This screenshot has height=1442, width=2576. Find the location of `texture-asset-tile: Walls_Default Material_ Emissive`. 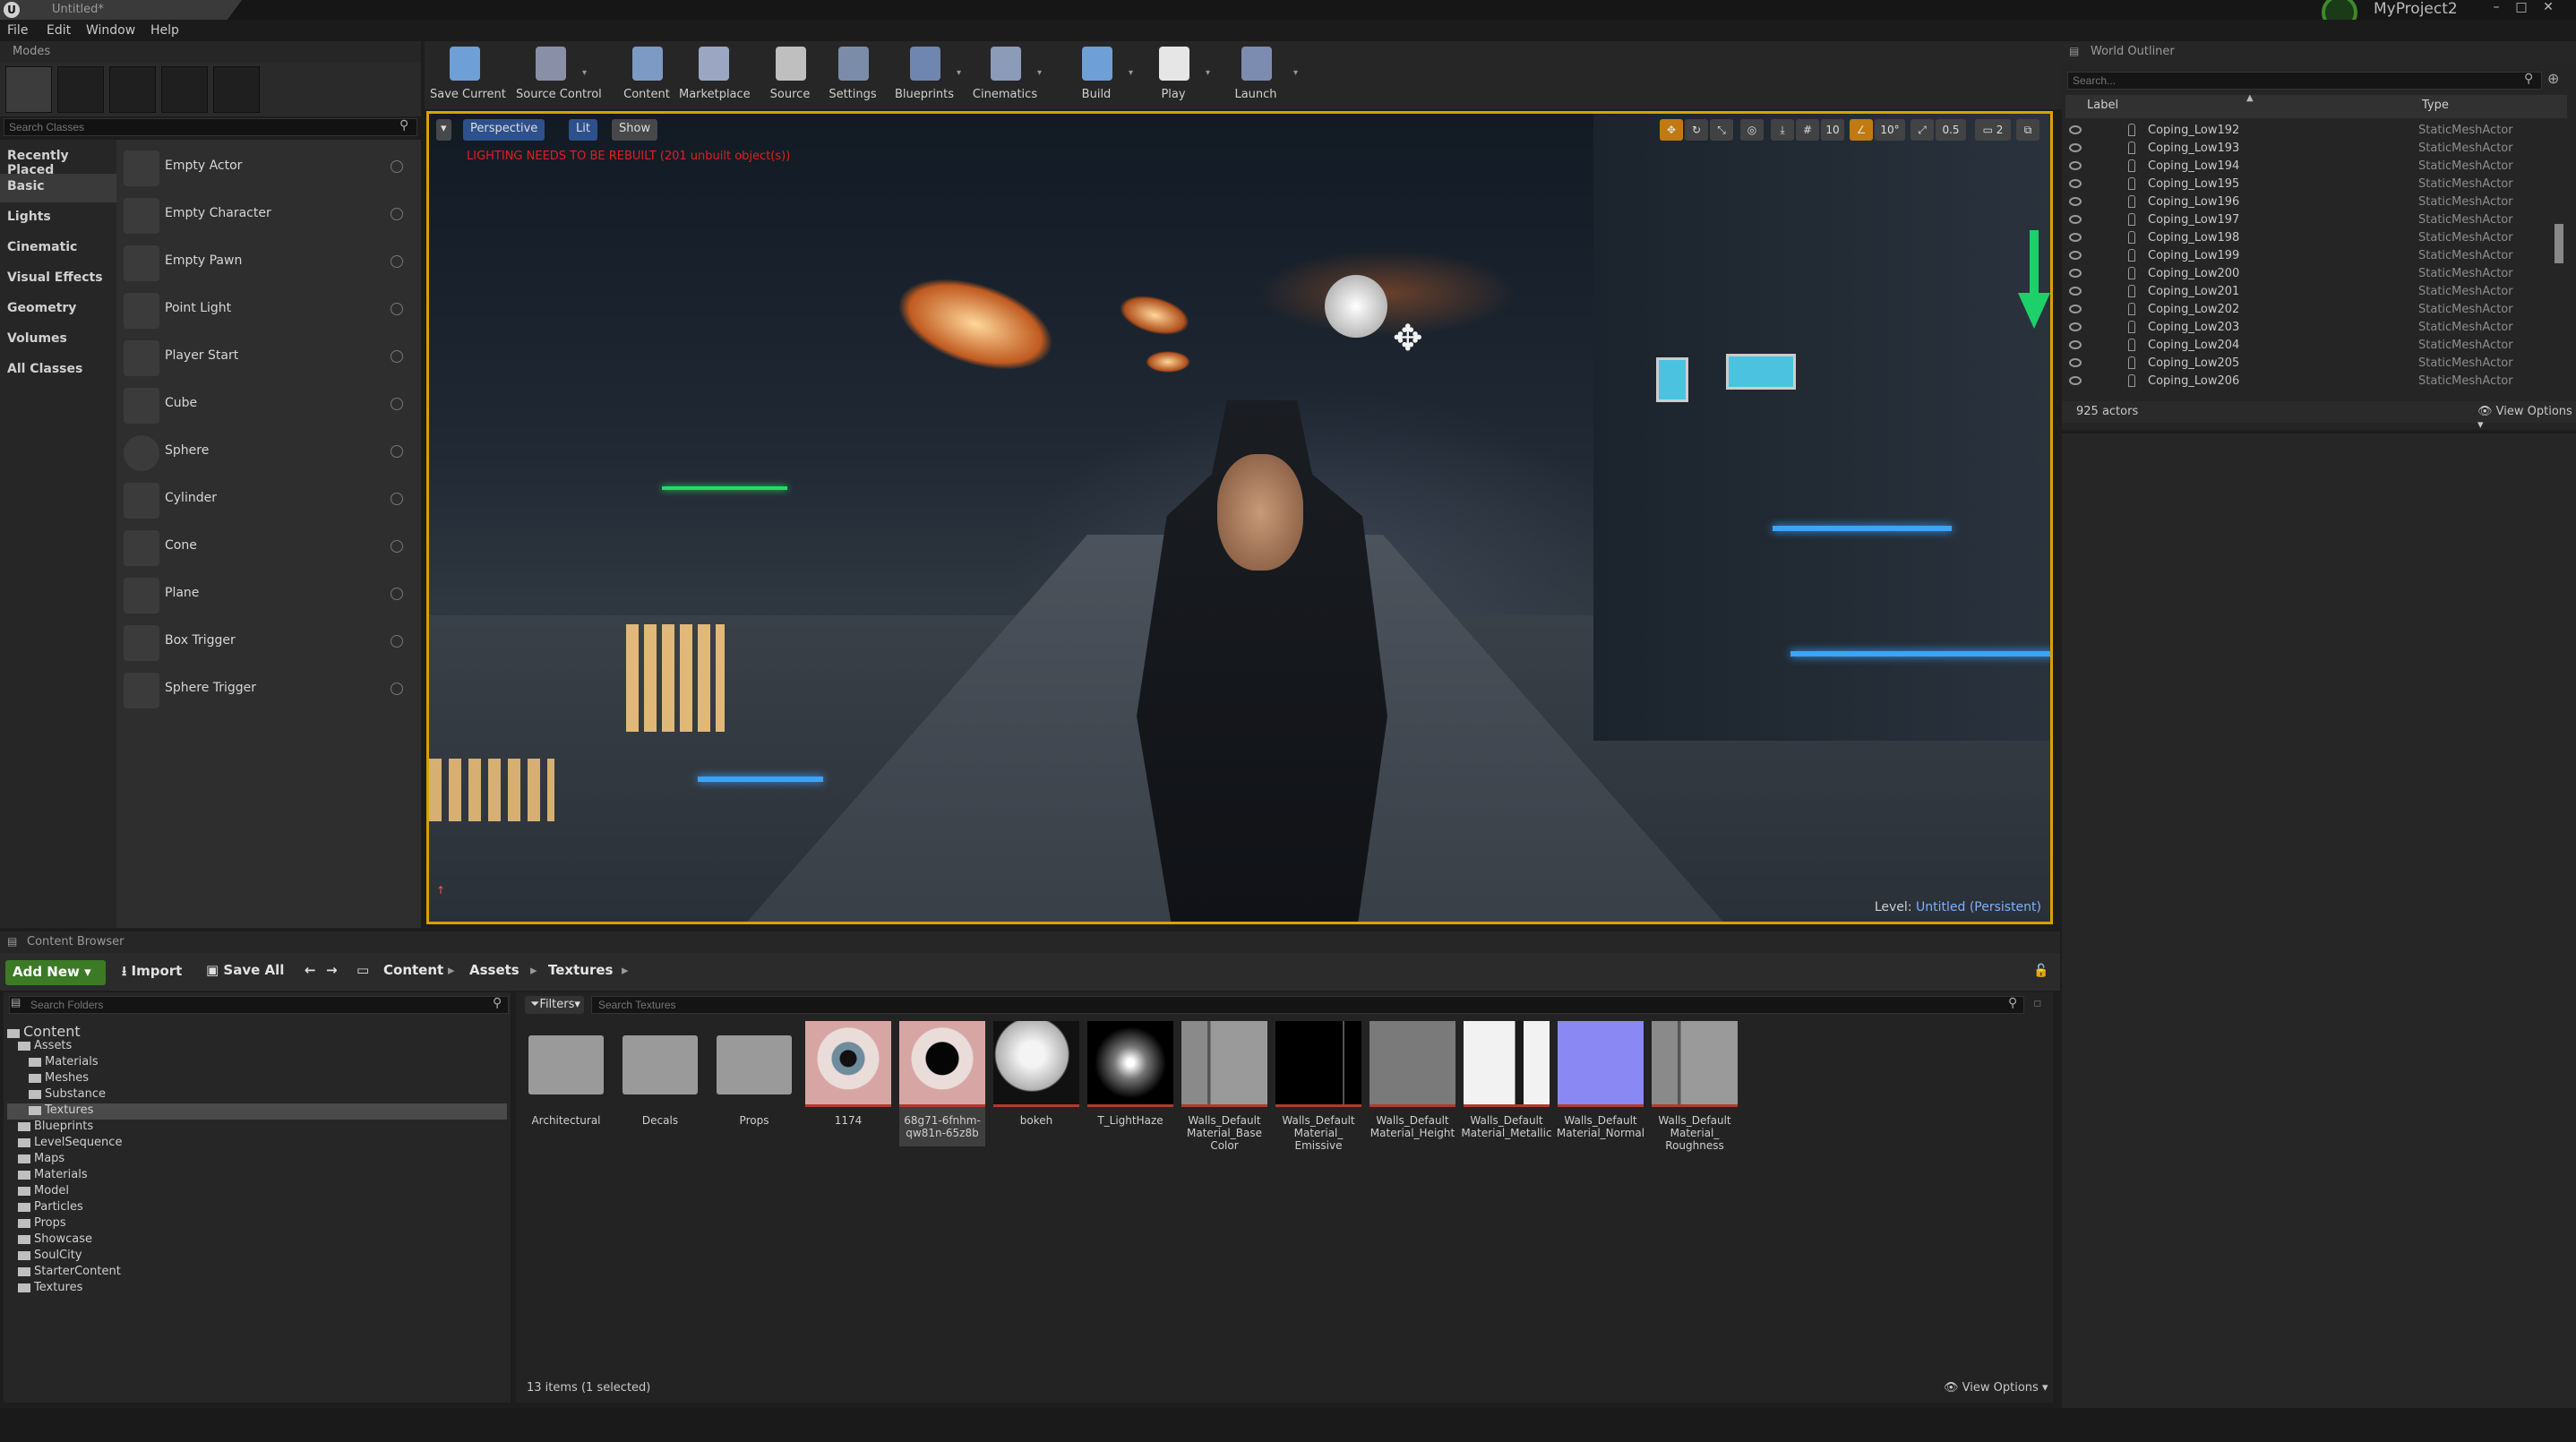

texture-asset-tile: Walls_Default Material_ Emissive is located at coordinates (1318, 1086).